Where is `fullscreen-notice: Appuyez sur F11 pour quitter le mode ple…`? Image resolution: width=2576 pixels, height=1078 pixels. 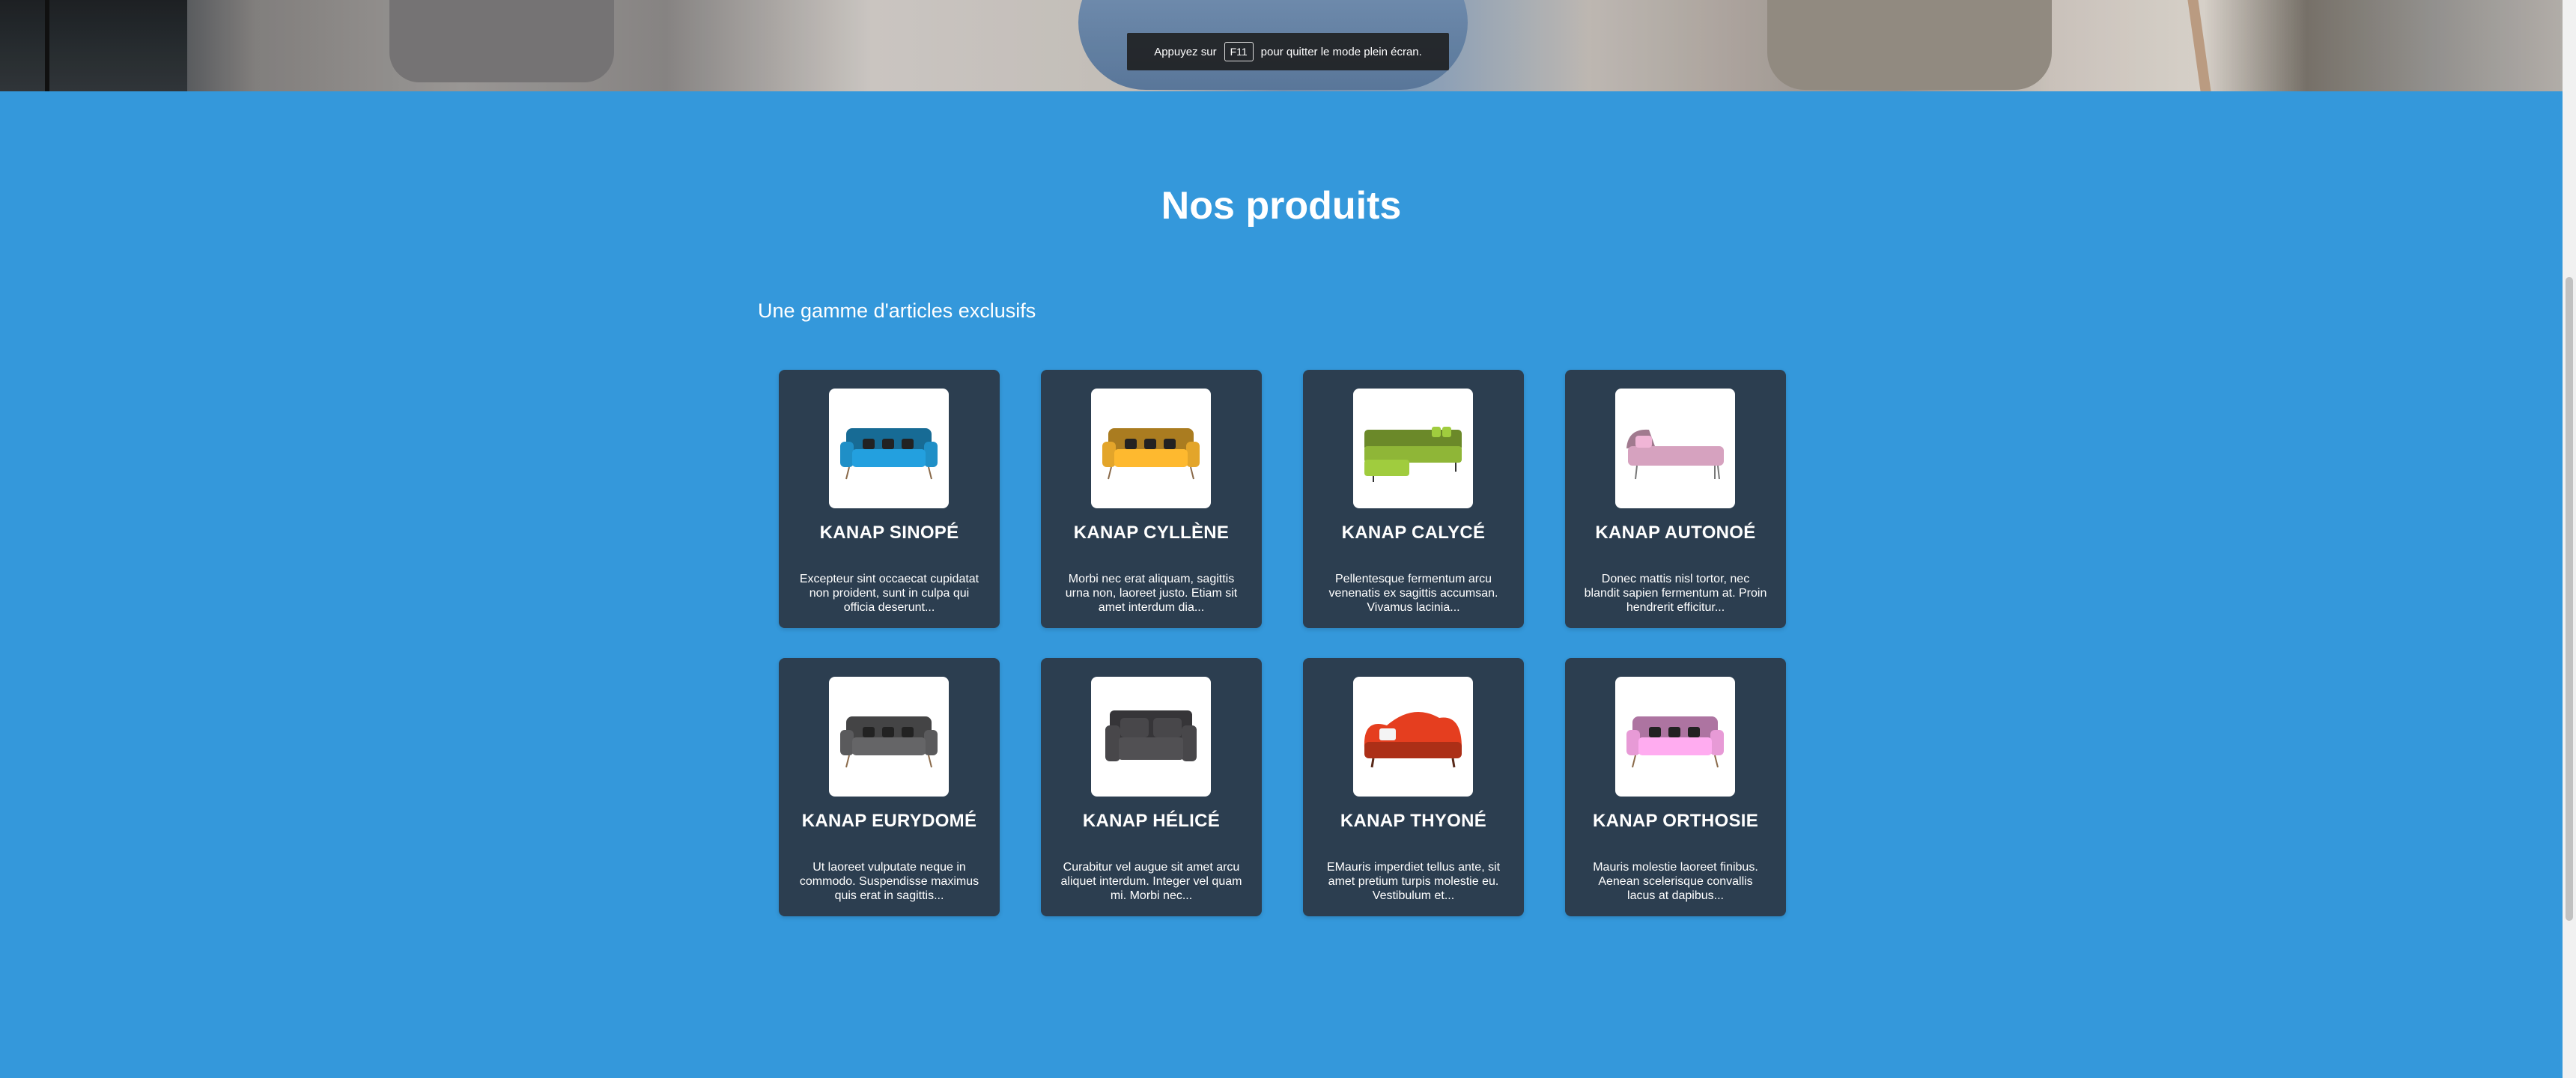 fullscreen-notice: Appuyez sur F11 pour quitter le mode ple… is located at coordinates (1288, 51).